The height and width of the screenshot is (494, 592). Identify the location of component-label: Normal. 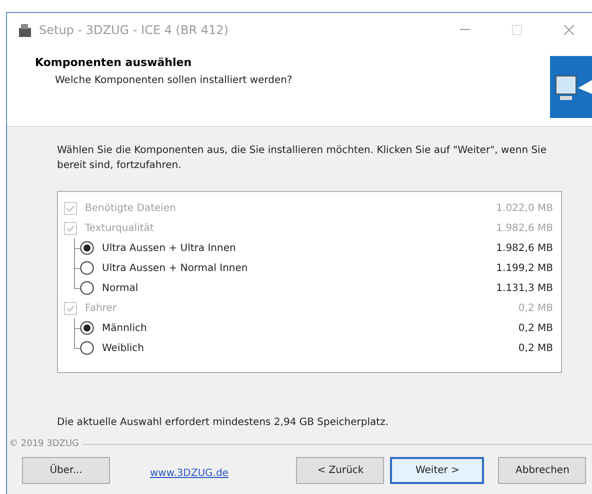
(121, 288).